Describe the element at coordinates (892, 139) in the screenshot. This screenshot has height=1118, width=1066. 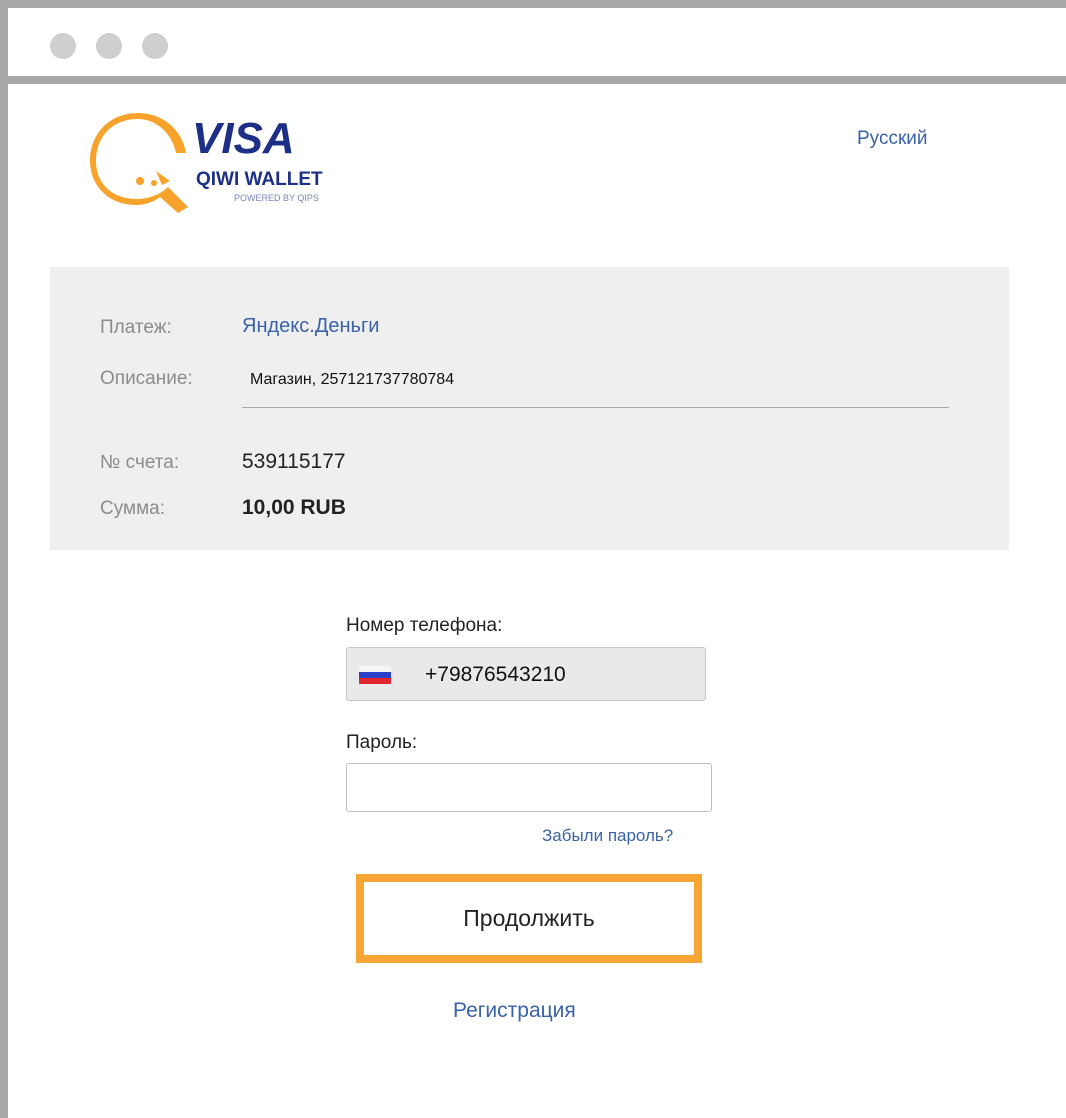
I see `language-link: Русский` at that location.